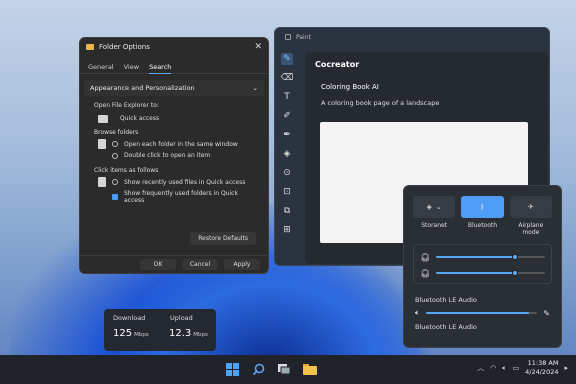 This screenshot has height=384, width=576. What do you see at coordinates (258, 47) in the screenshot?
I see `close-icon: ✕` at bounding box center [258, 47].